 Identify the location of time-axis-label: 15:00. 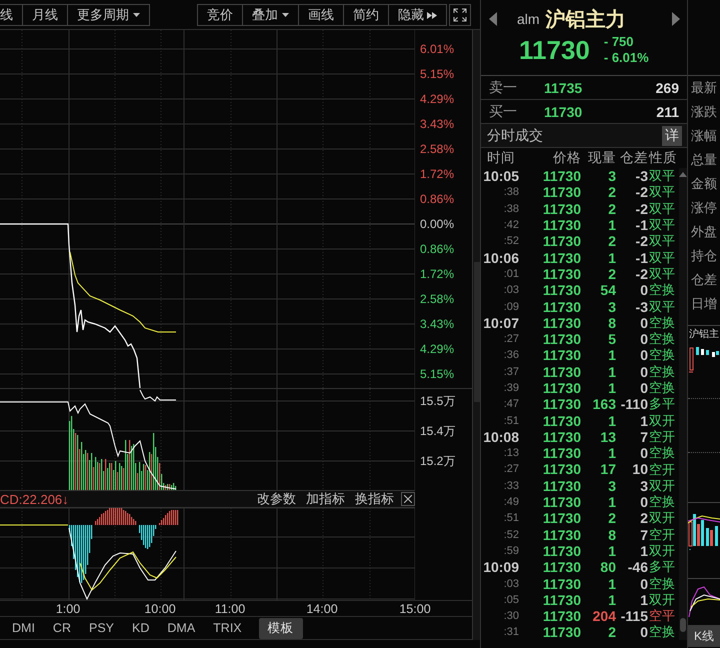
(415, 609).